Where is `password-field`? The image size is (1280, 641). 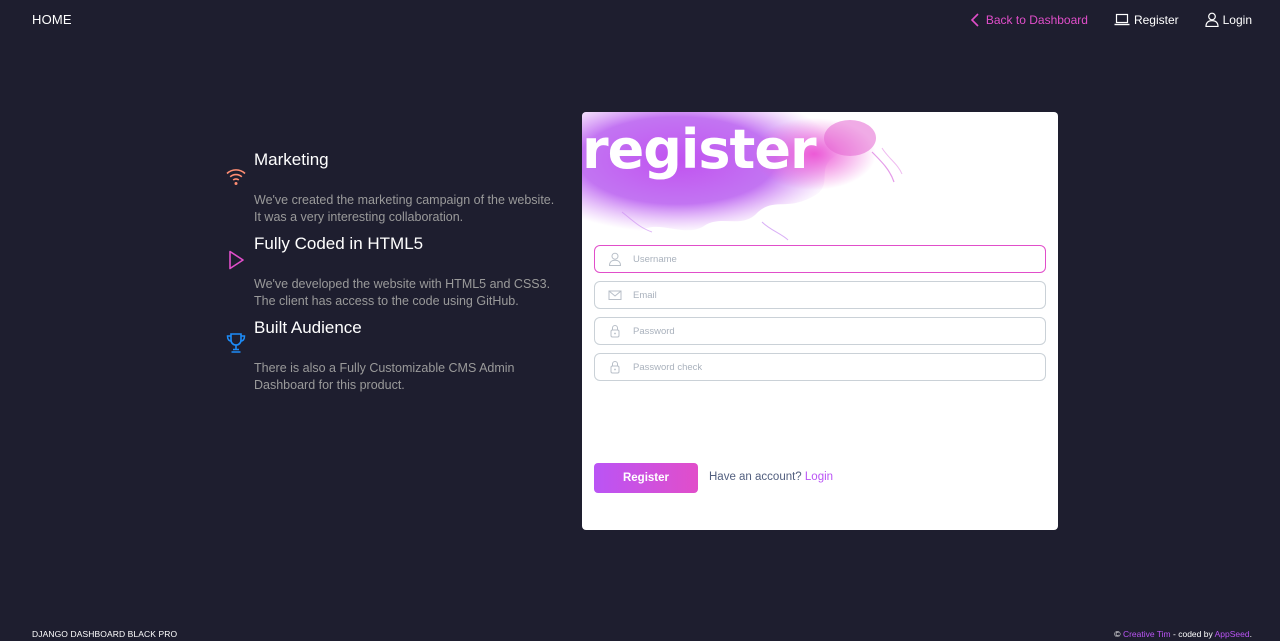
password-field is located at coordinates (820, 331).